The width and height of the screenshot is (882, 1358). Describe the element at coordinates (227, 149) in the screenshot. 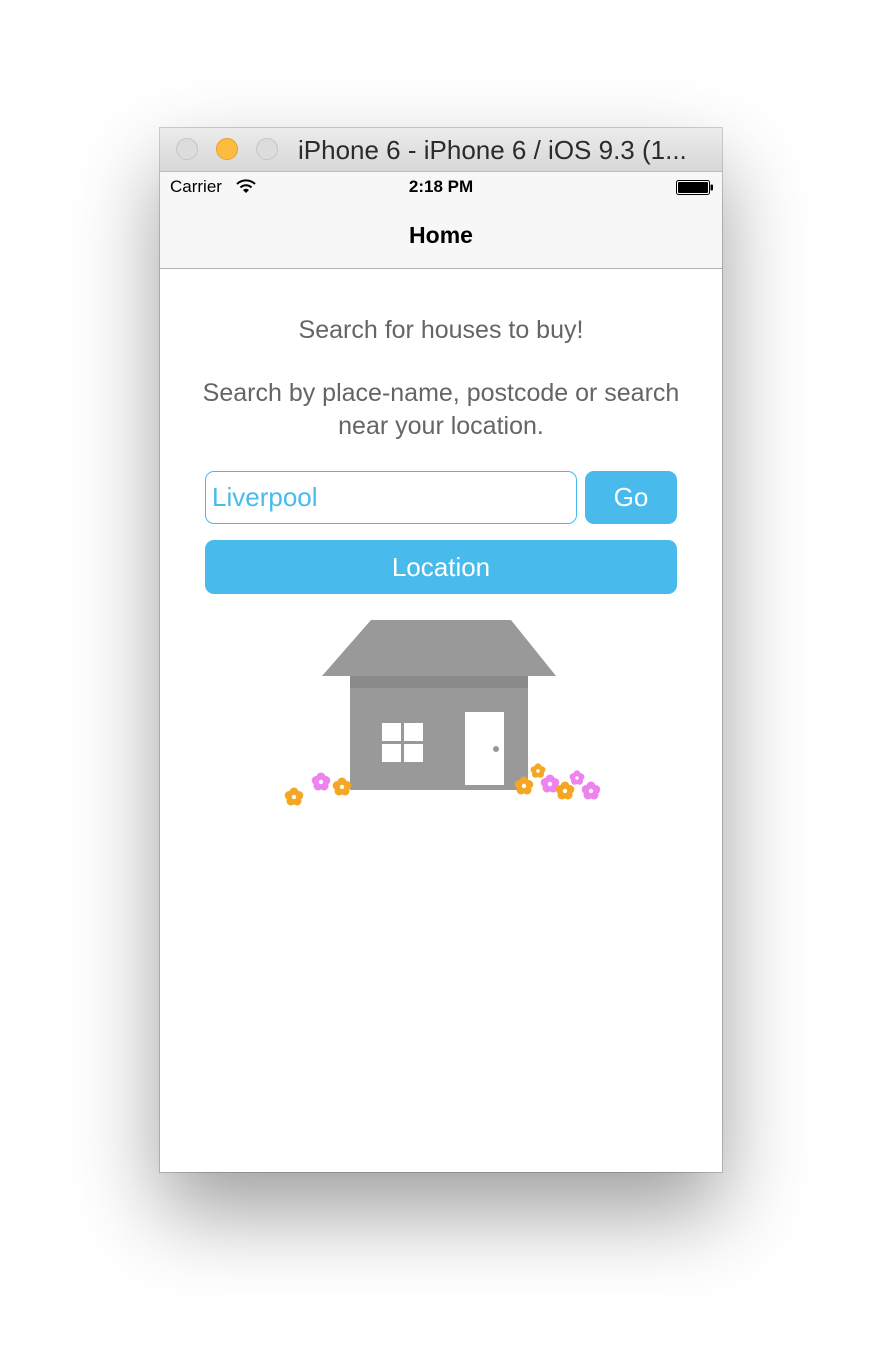

I see `minimize-window-button` at that location.